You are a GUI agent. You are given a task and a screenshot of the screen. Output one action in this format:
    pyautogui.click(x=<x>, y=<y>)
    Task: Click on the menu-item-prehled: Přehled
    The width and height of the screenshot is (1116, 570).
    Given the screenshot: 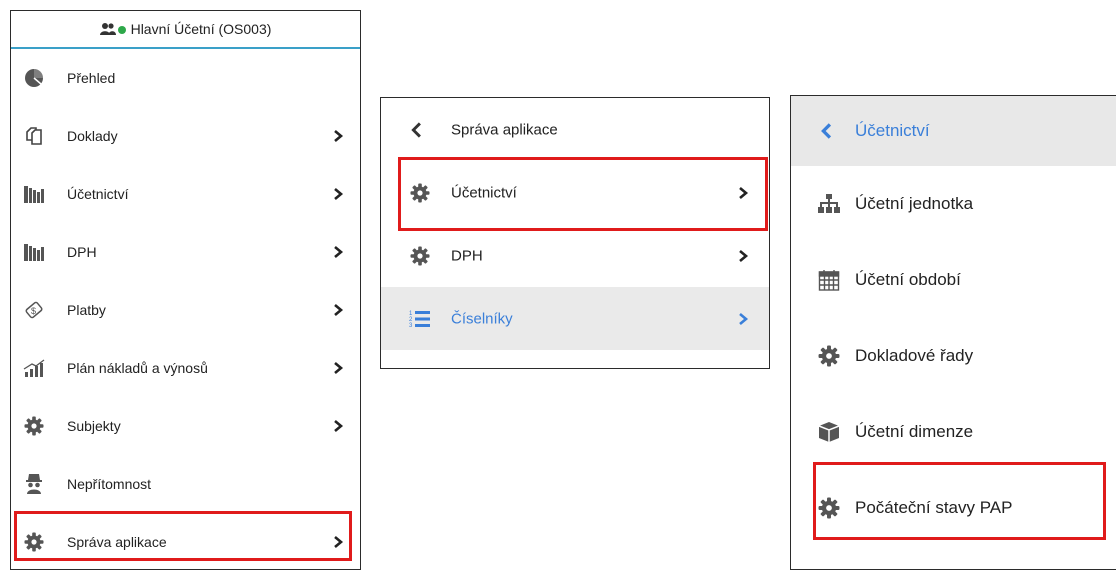 What is the action you would take?
    pyautogui.click(x=185, y=78)
    